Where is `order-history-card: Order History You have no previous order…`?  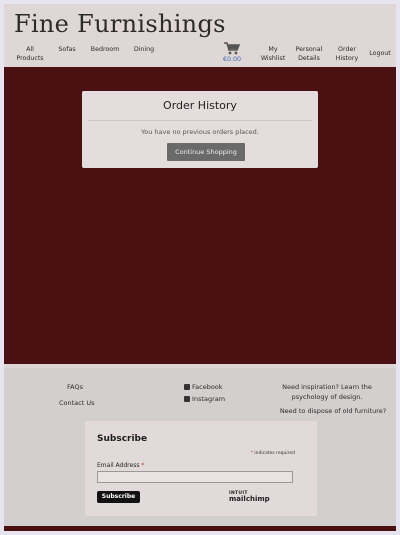 order-history-card: Order History You have no previous order… is located at coordinates (200, 129).